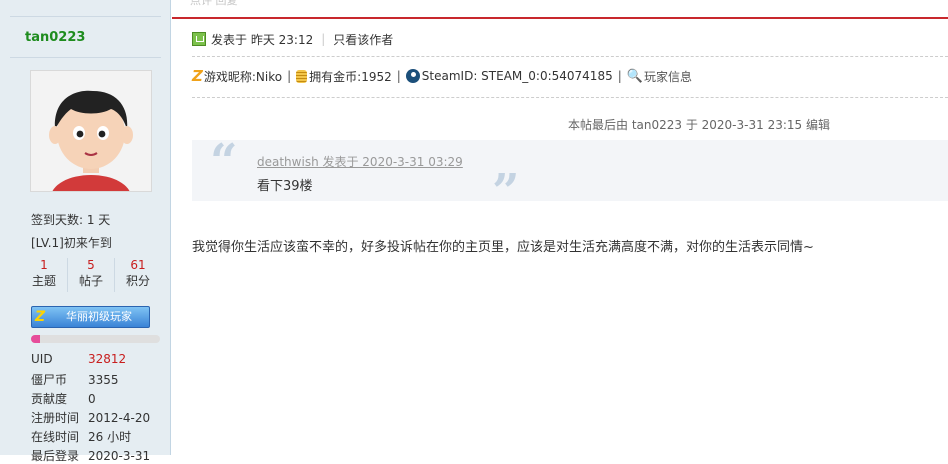 The height and width of the screenshot is (464, 948). I want to click on avatar-image, so click(91, 131).